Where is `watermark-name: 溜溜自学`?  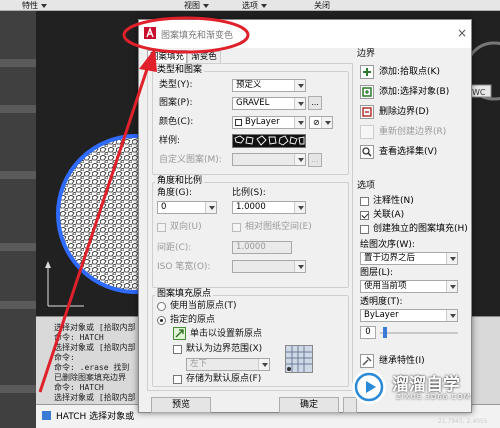 watermark-name: 溜溜自学 is located at coordinates (426, 385).